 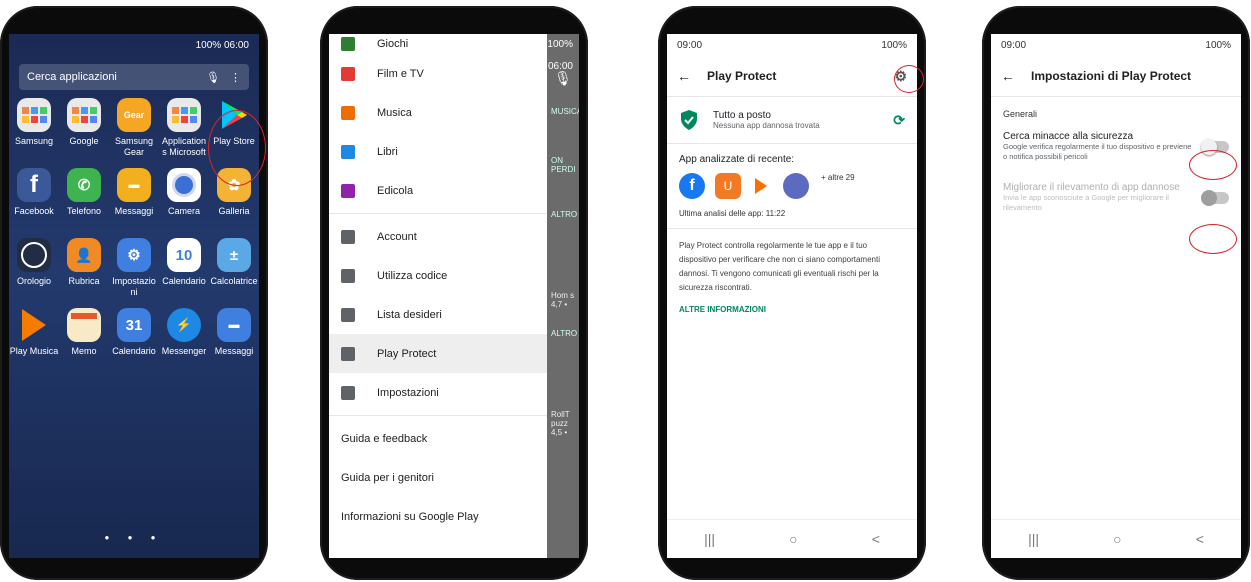 I want to click on drawer-item: Account, so click(x=438, y=236).